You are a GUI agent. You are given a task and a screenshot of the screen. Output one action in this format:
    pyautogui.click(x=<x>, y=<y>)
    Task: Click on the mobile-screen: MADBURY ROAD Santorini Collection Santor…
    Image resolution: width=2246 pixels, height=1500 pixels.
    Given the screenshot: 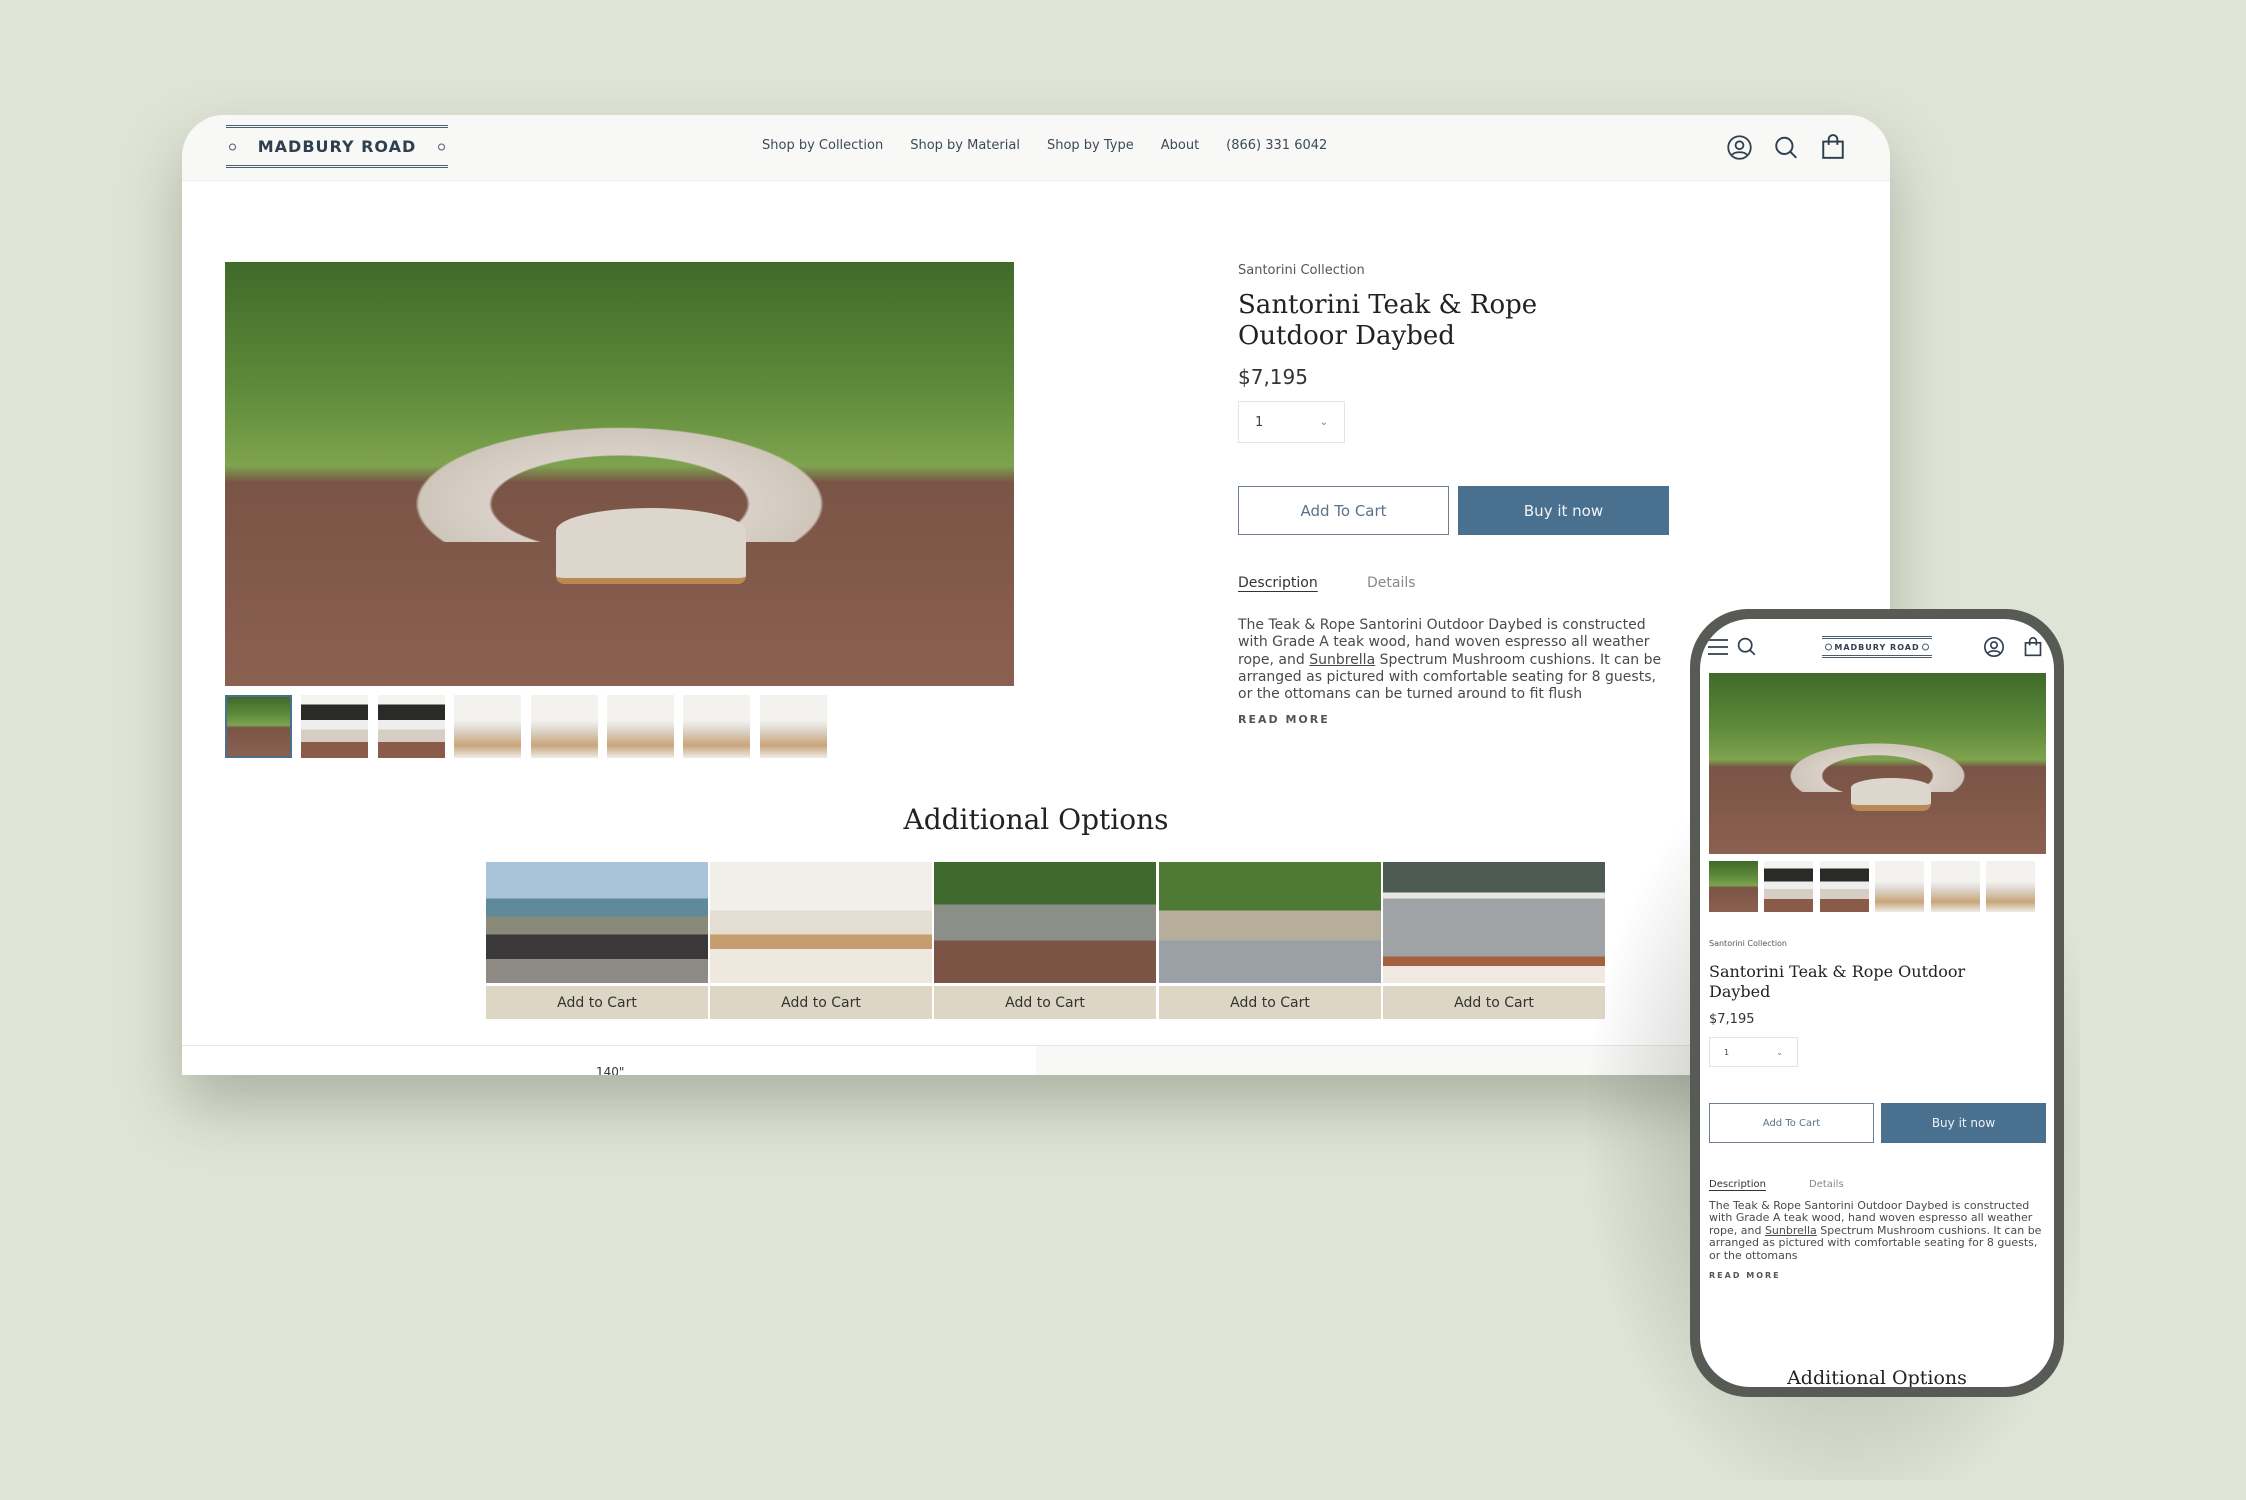 What is the action you would take?
    pyautogui.click(x=1877, y=1003)
    